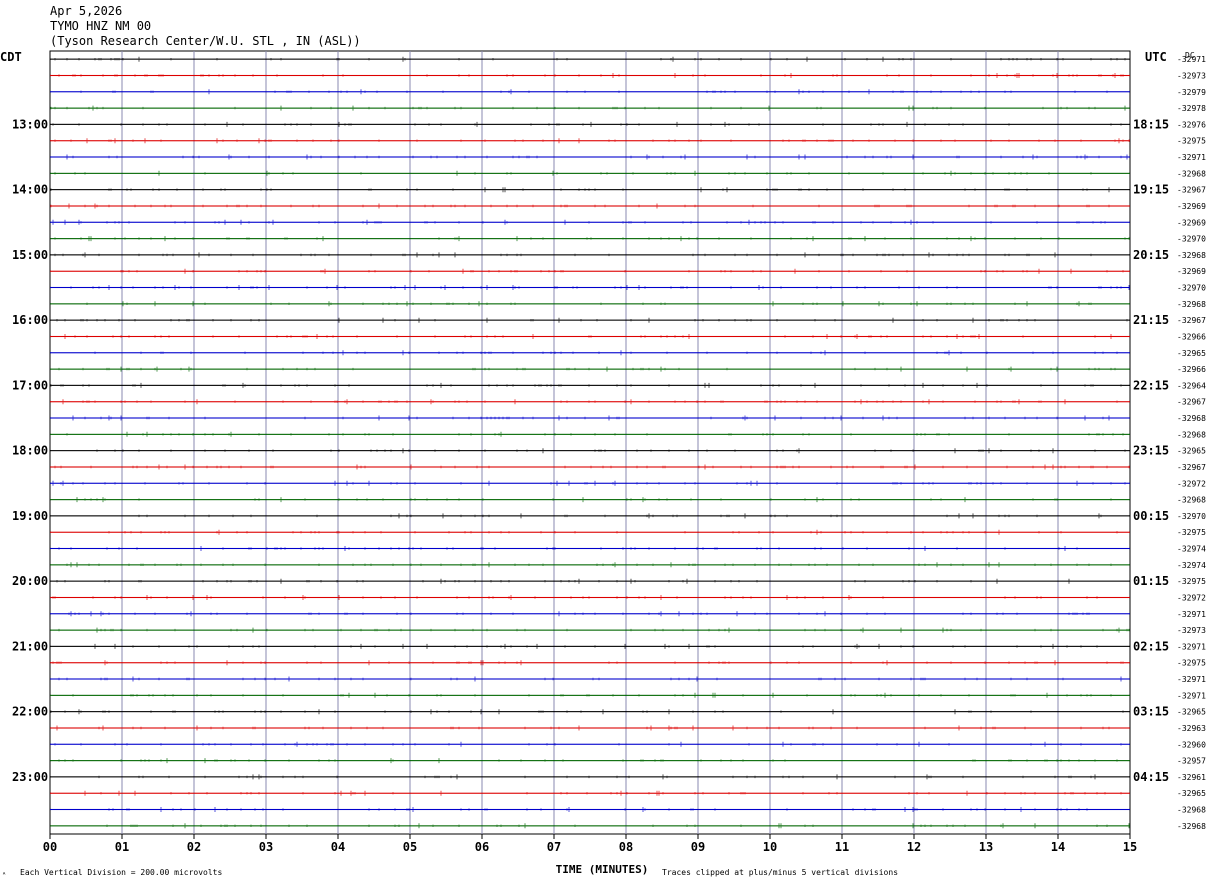  What do you see at coordinates (602, 869) in the screenshot?
I see `x-axis-label: TIME (MINUTES)` at bounding box center [602, 869].